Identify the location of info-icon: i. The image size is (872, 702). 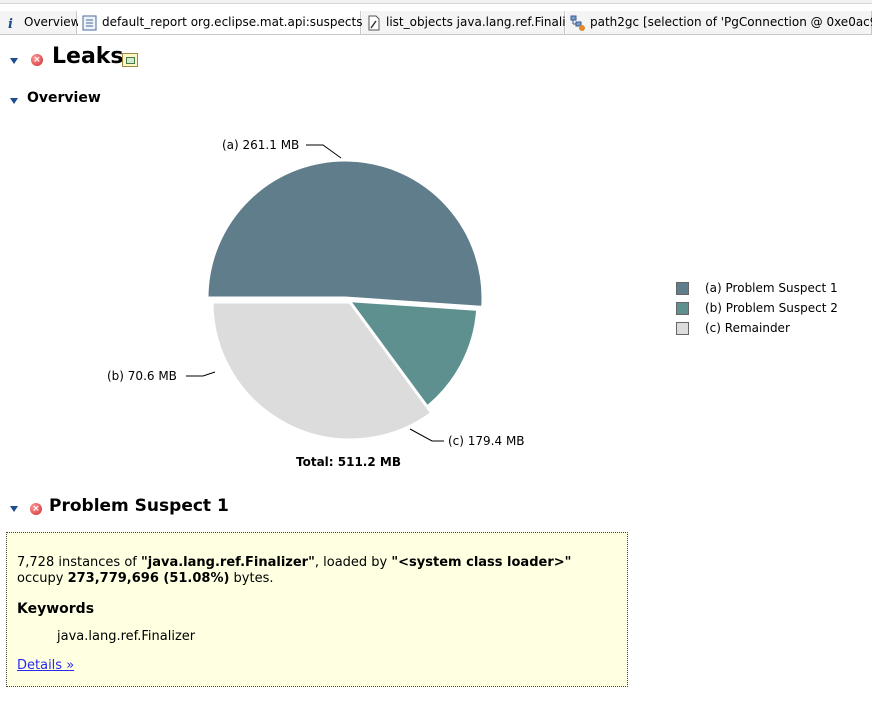
(12, 23).